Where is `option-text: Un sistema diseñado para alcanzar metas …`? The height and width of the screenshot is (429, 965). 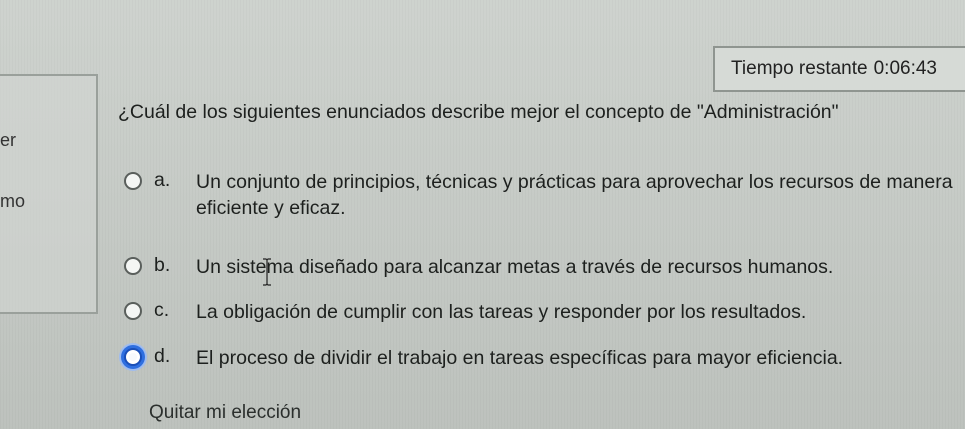
option-text: Un sistema diseñado para alcanzar metas … is located at coordinates (515, 267).